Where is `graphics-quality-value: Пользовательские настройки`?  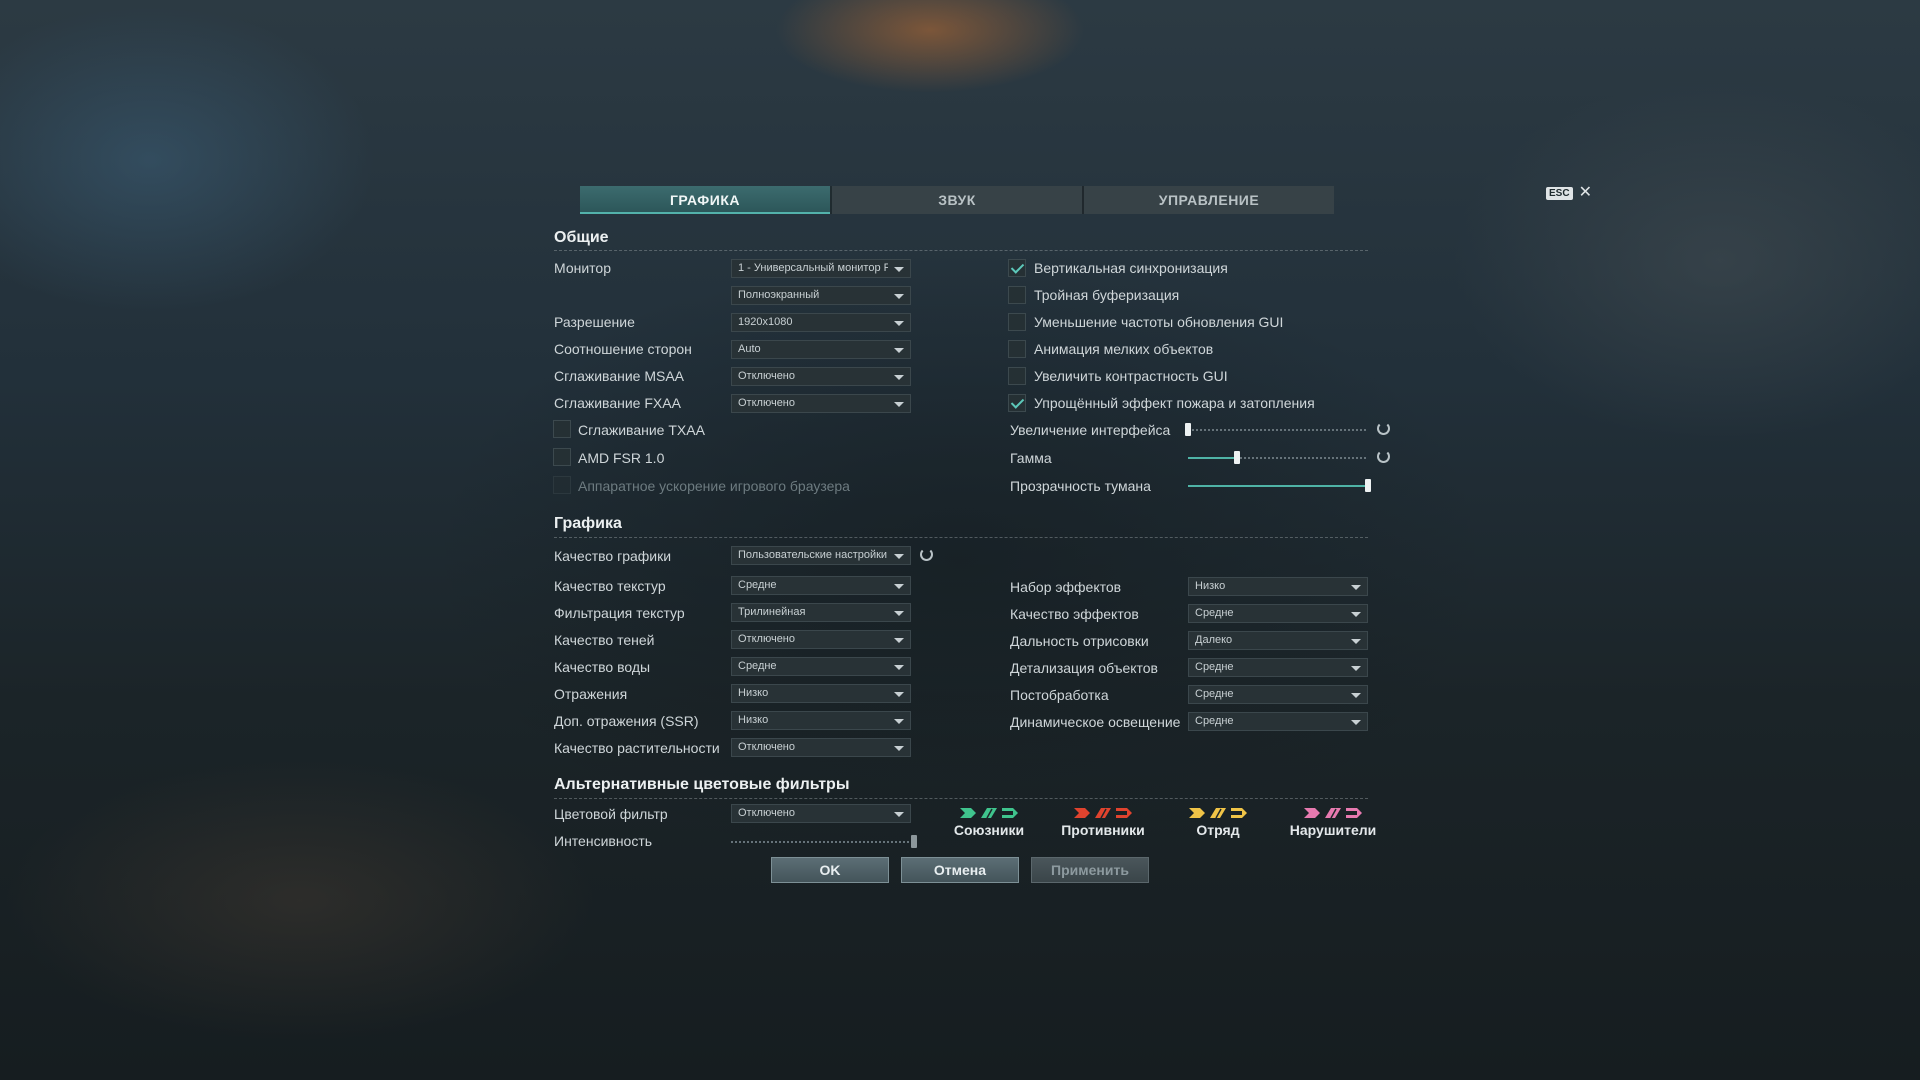 graphics-quality-value: Пользовательские настройки is located at coordinates (813, 555).